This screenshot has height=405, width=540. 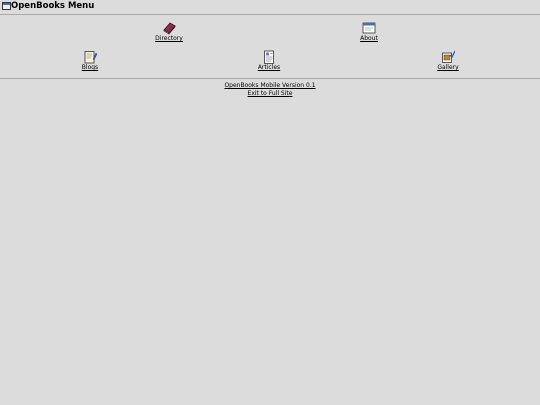 What do you see at coordinates (90, 57) in the screenshot?
I see `notepad-icon` at bounding box center [90, 57].